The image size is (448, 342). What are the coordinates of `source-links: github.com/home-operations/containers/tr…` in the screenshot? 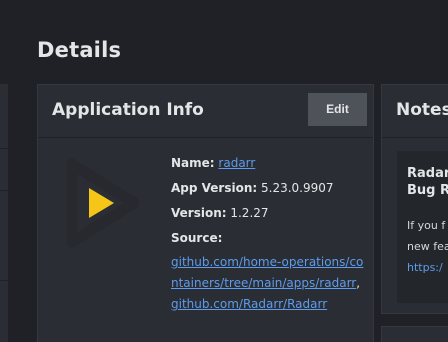 It's located at (268, 283).